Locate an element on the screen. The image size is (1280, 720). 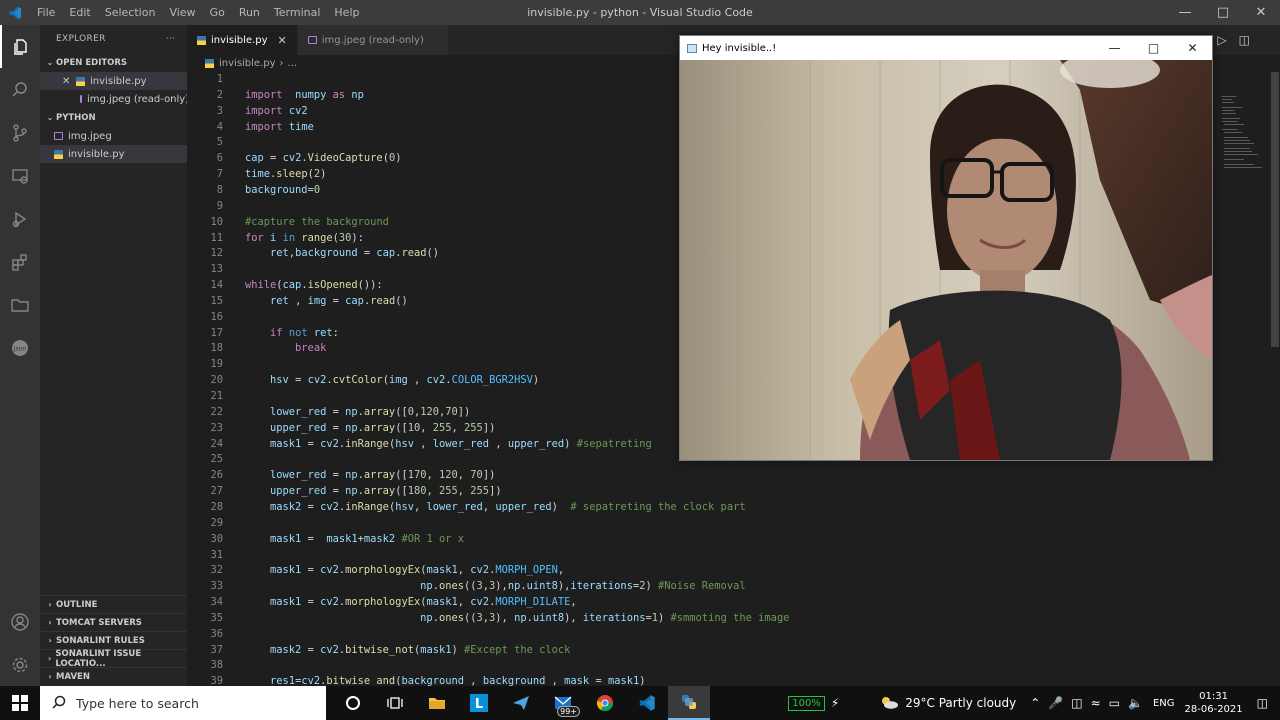
json-icon: Json is located at coordinates (20, 347).